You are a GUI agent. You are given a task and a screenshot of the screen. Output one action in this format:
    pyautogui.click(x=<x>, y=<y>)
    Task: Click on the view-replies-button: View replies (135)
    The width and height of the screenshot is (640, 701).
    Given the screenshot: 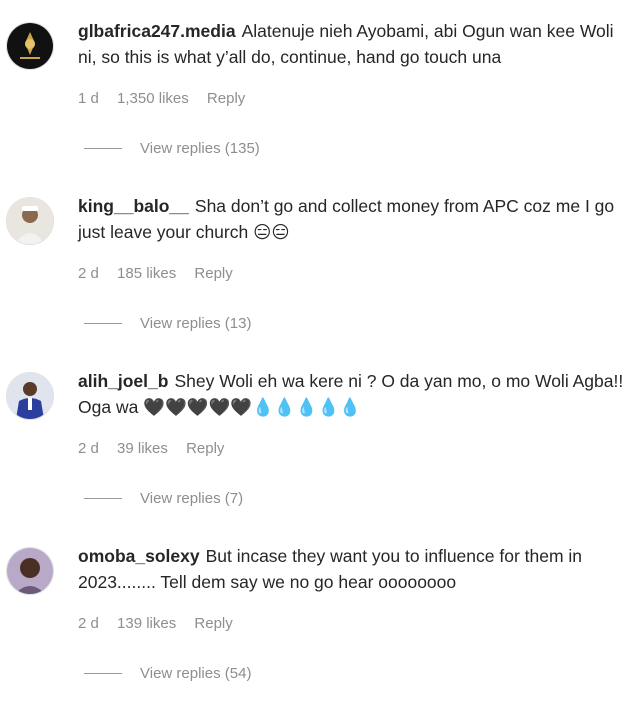 What is the action you would take?
    pyautogui.click(x=172, y=148)
    